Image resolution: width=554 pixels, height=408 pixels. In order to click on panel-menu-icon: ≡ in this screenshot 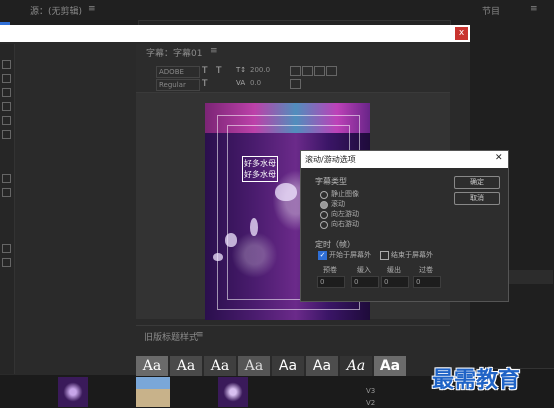, I will do `click(92, 9)`.